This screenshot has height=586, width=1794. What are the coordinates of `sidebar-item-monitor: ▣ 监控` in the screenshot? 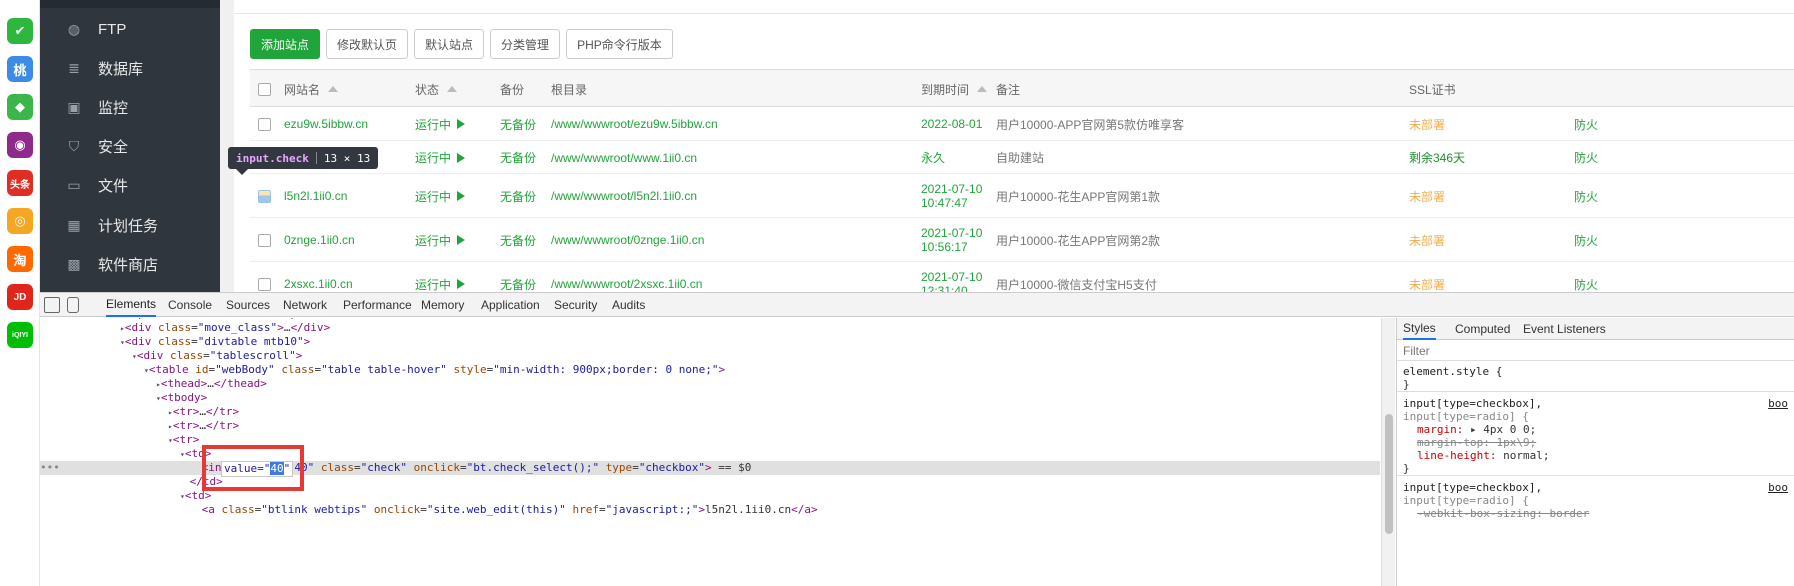 It's located at (130, 107).